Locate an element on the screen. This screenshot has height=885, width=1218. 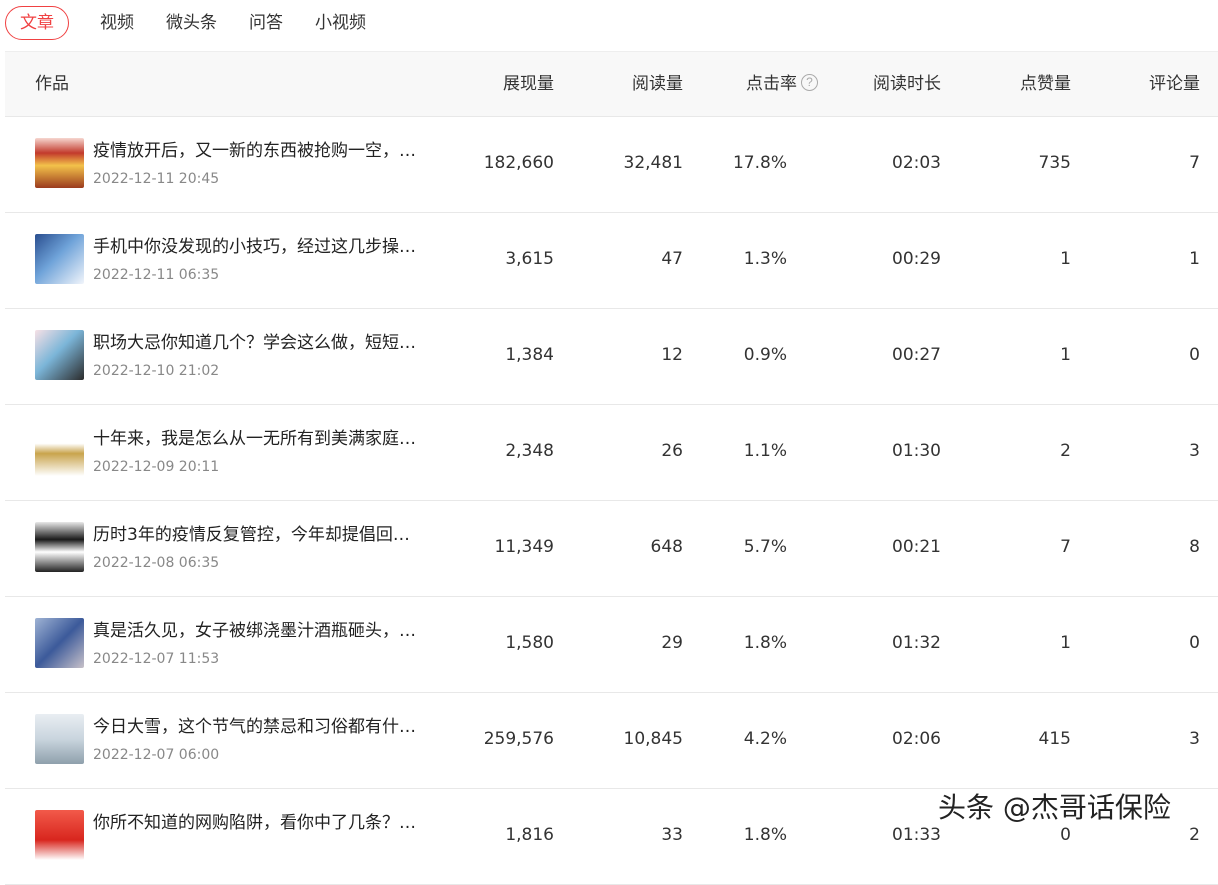
cell-likes: 7 is located at coordinates (1065, 547).